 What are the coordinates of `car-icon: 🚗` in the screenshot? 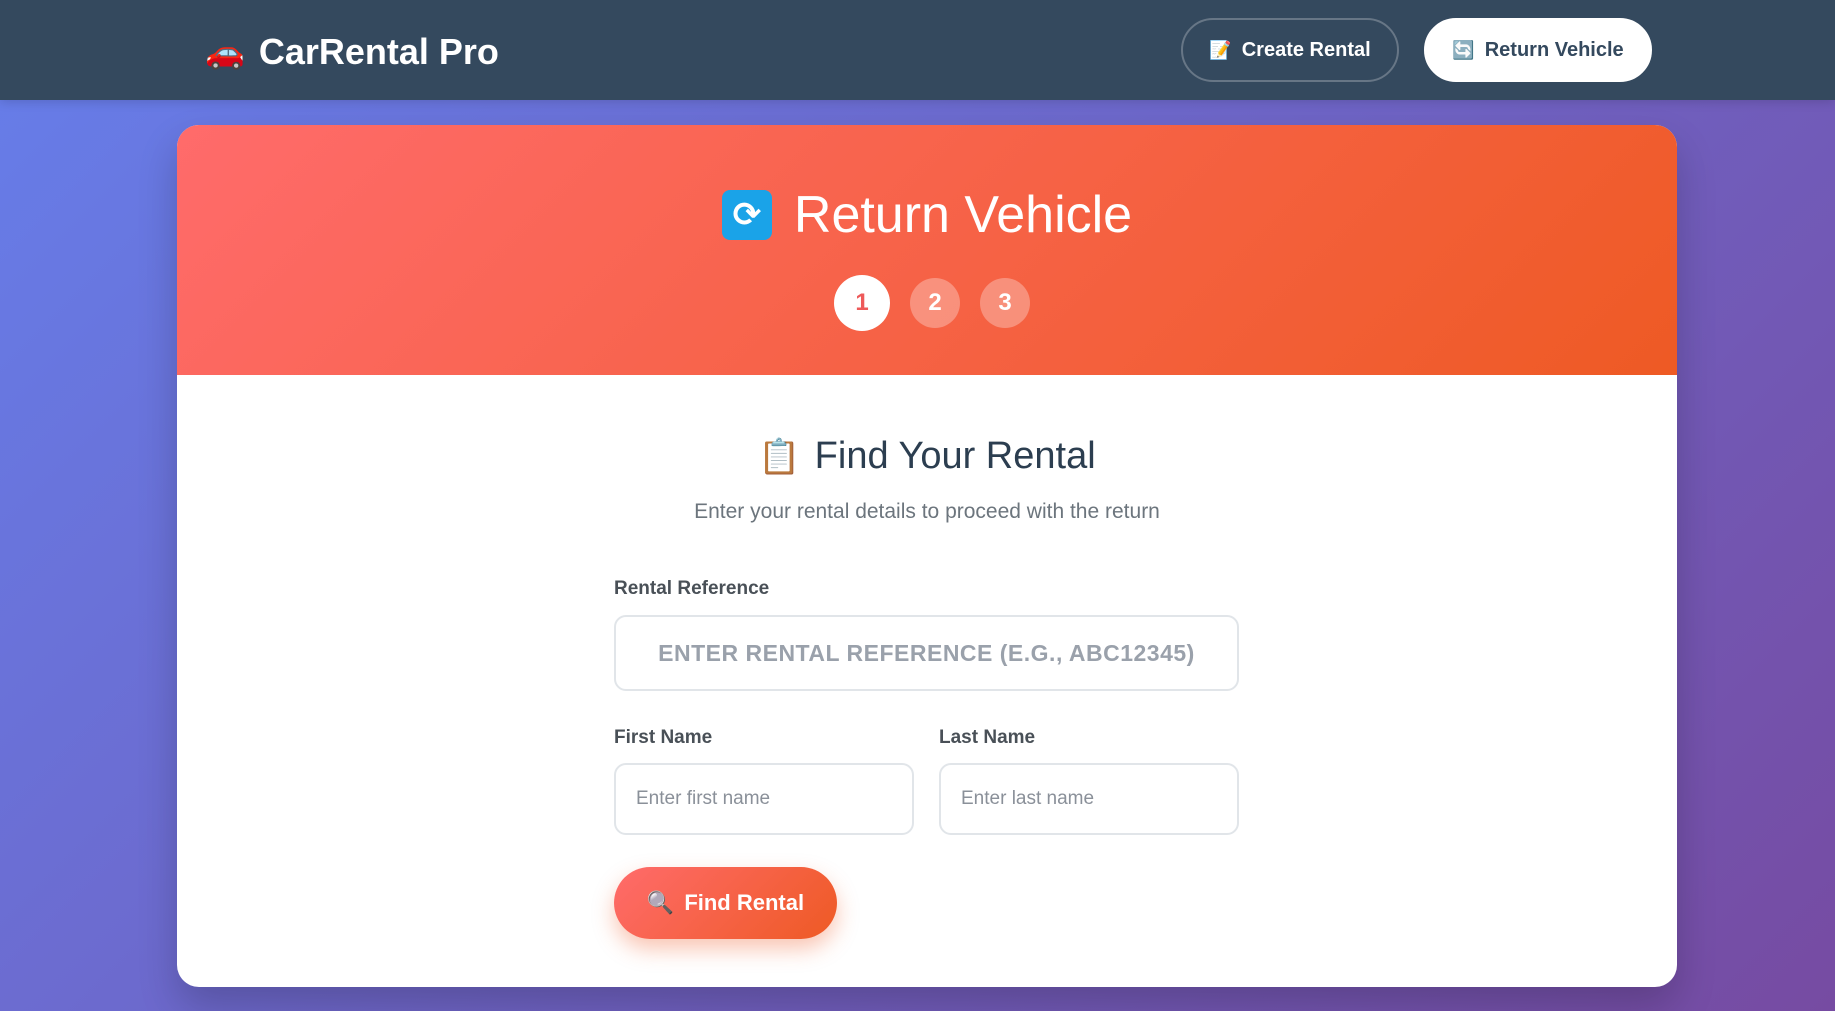 It's located at (225, 52).